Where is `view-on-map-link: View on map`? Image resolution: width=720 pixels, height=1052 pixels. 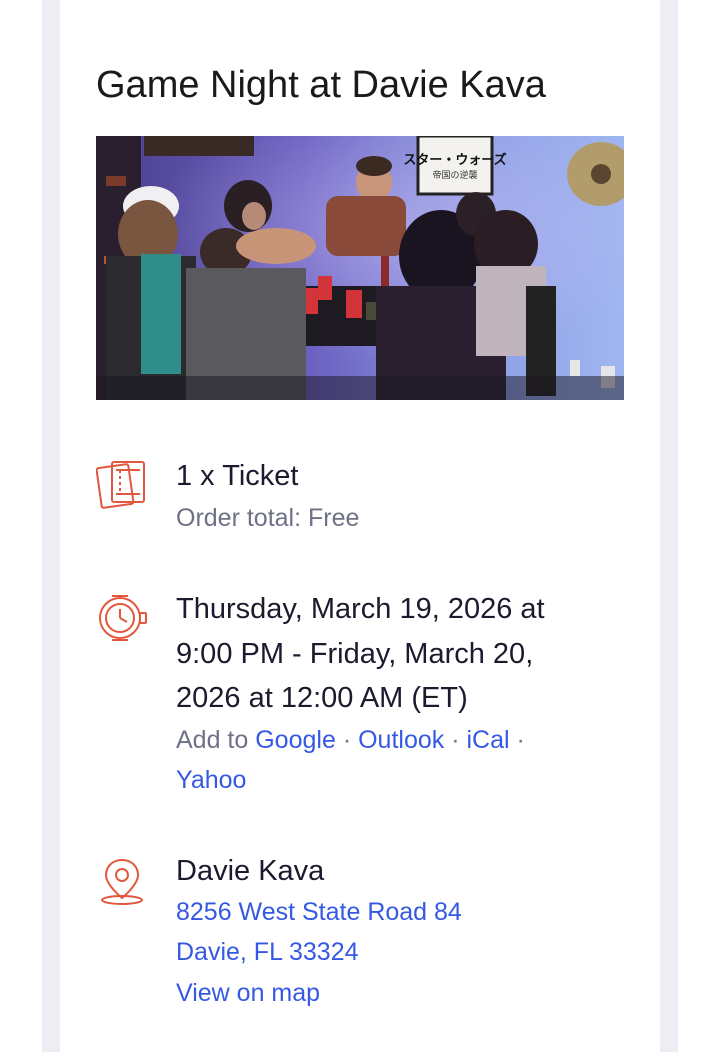 view-on-map-link: View on map is located at coordinates (248, 993).